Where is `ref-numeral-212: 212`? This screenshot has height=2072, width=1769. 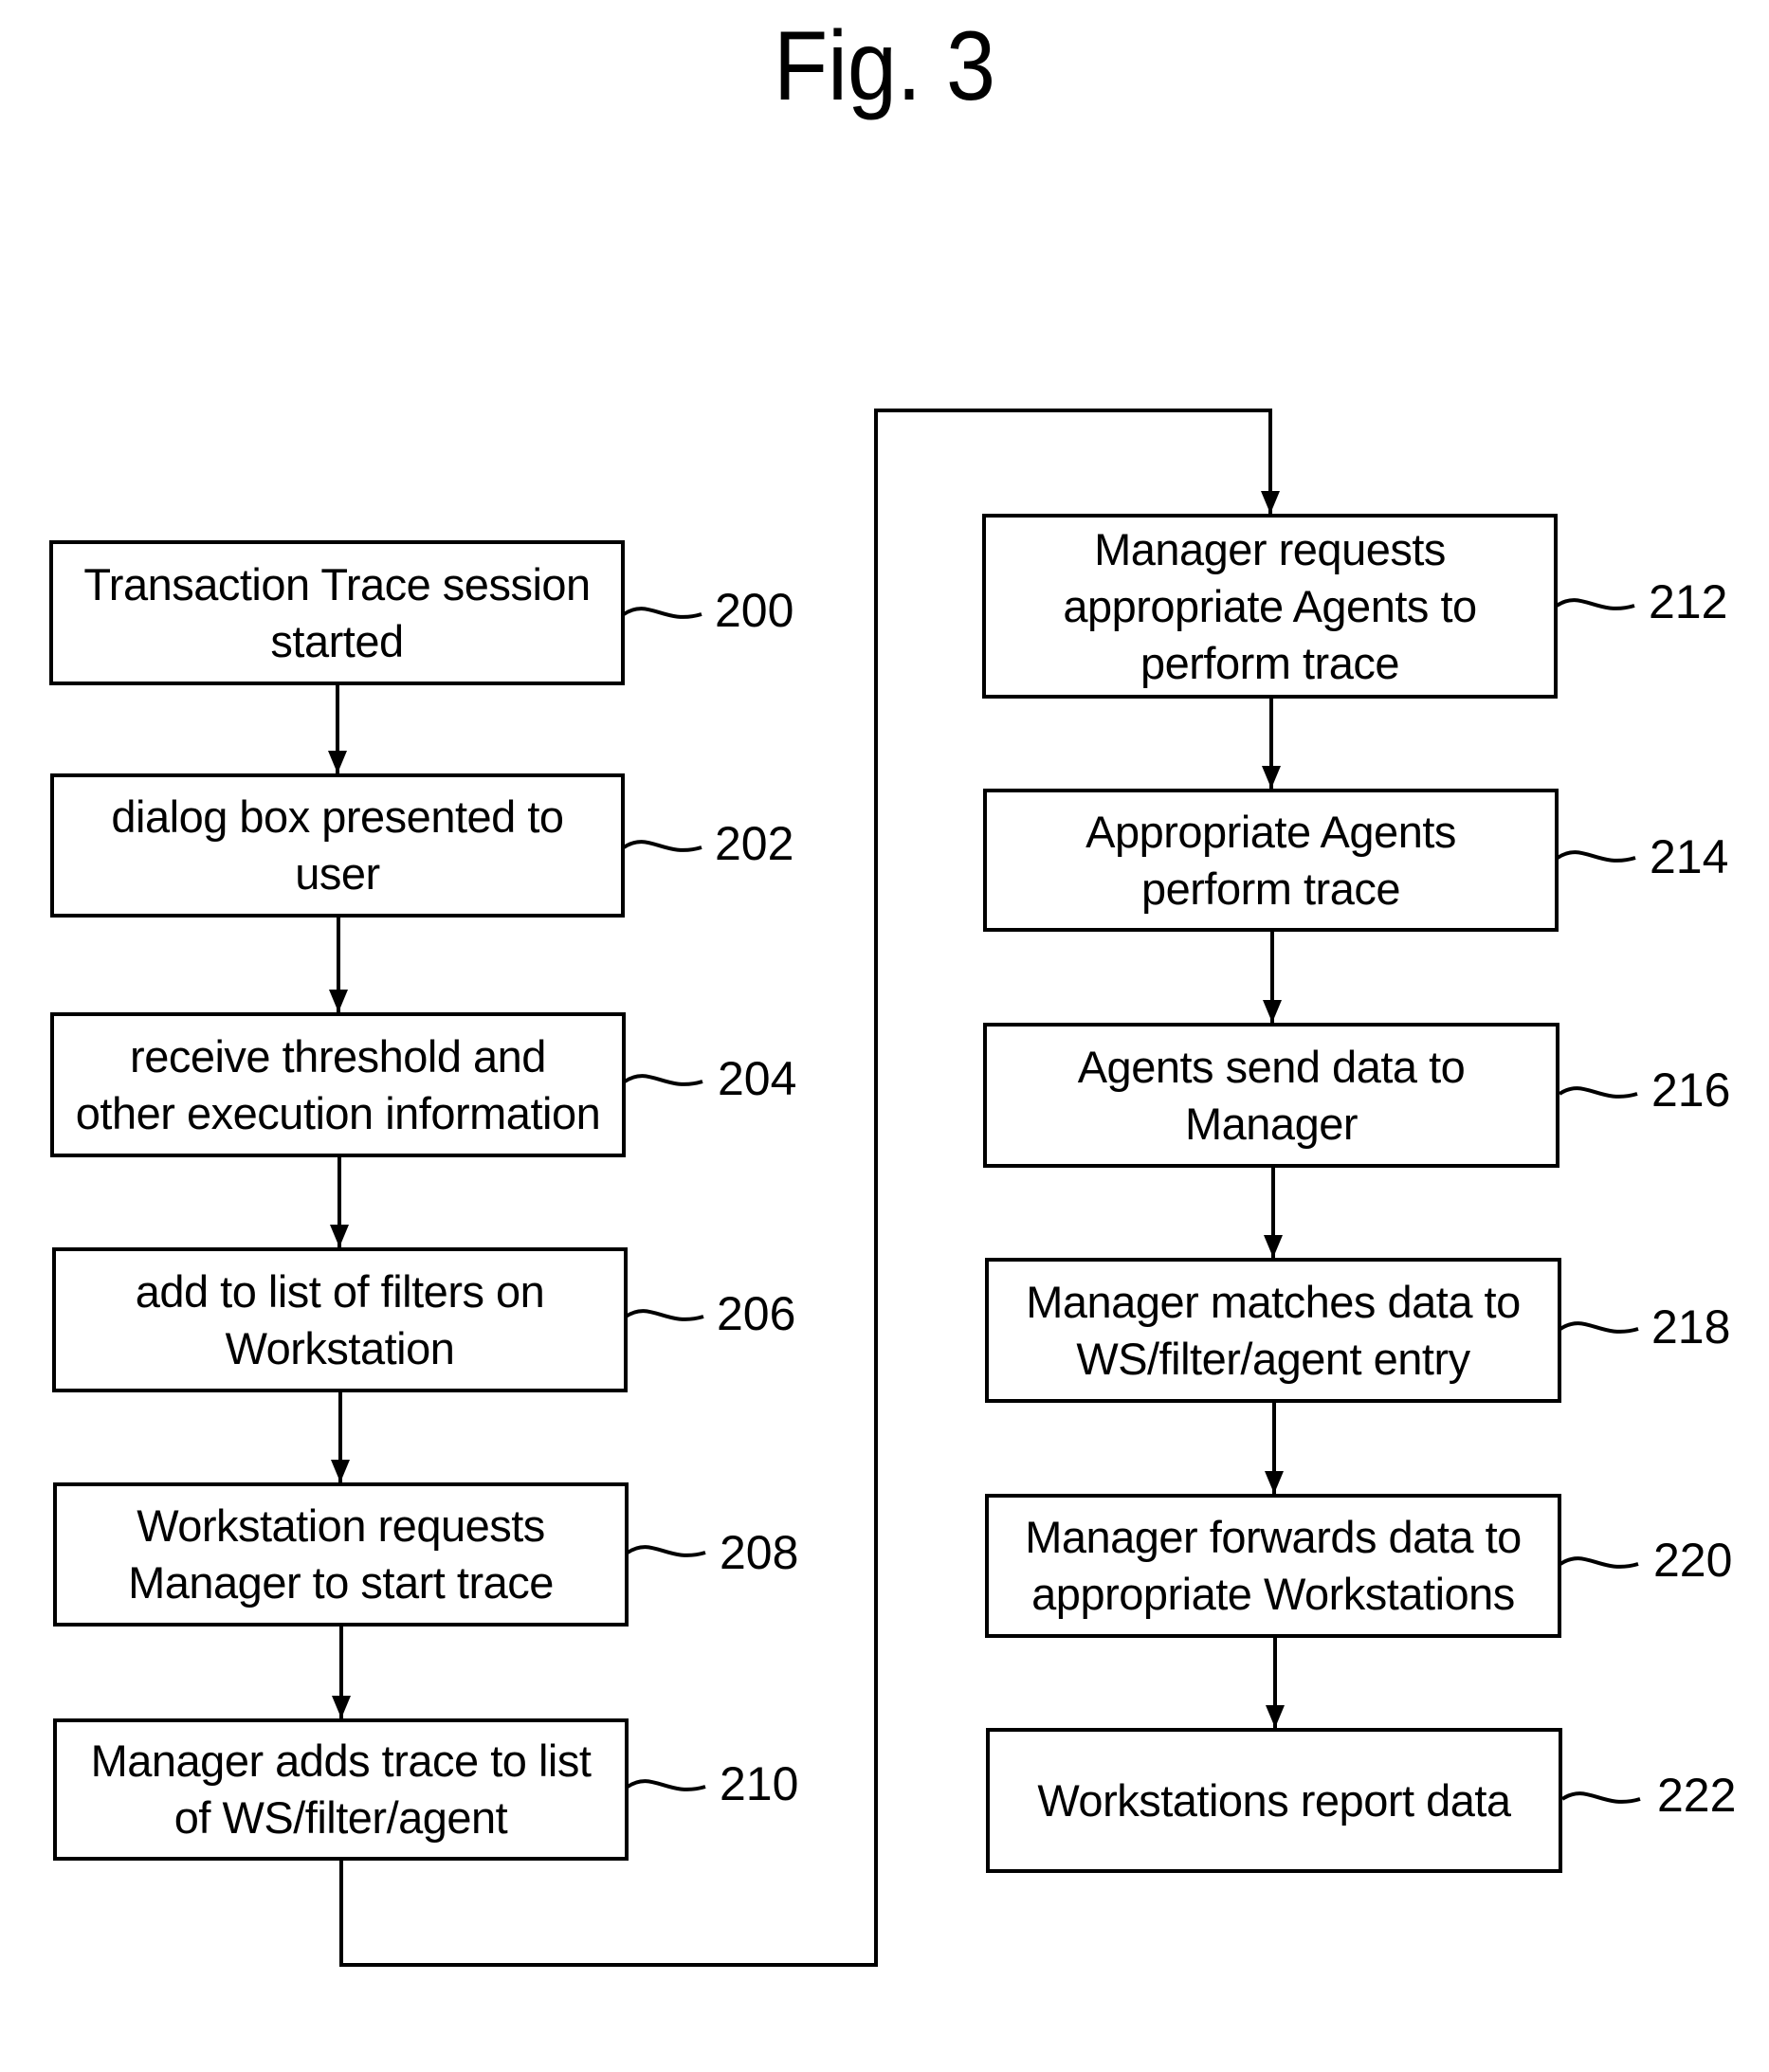
ref-numeral-212: 212 is located at coordinates (1689, 601).